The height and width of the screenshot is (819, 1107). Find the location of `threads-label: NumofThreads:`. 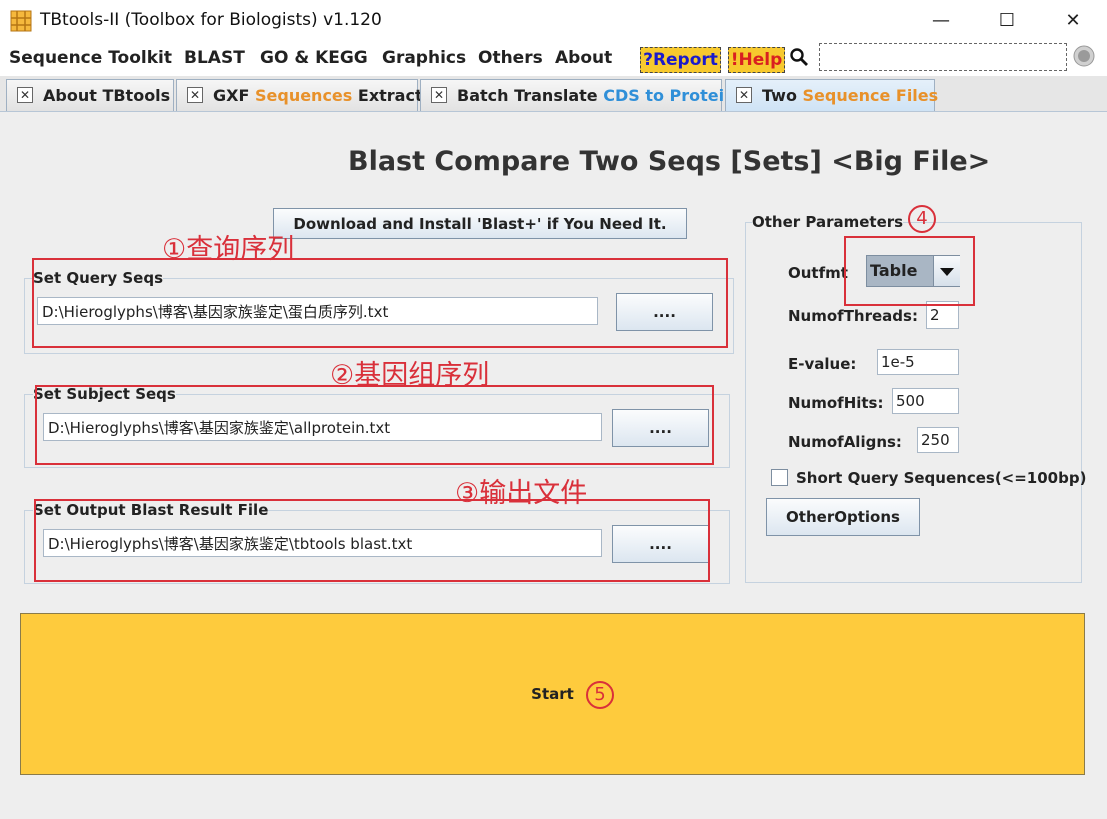

threads-label: NumofThreads: is located at coordinates (853, 316).